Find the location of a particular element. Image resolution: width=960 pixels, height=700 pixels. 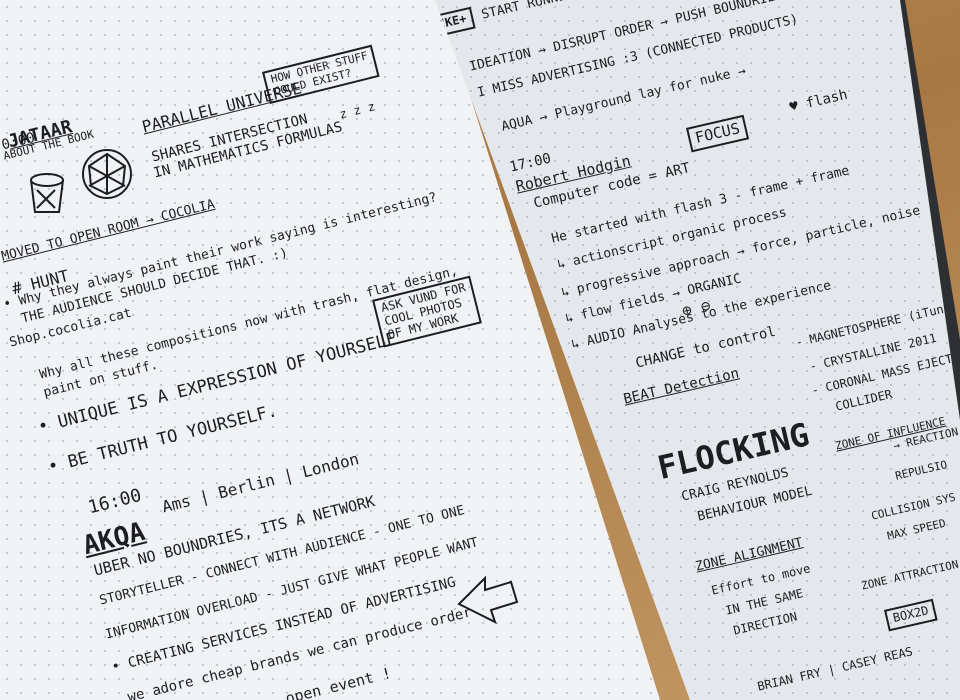

web-sketch-icon is located at coordinates (107, 174).